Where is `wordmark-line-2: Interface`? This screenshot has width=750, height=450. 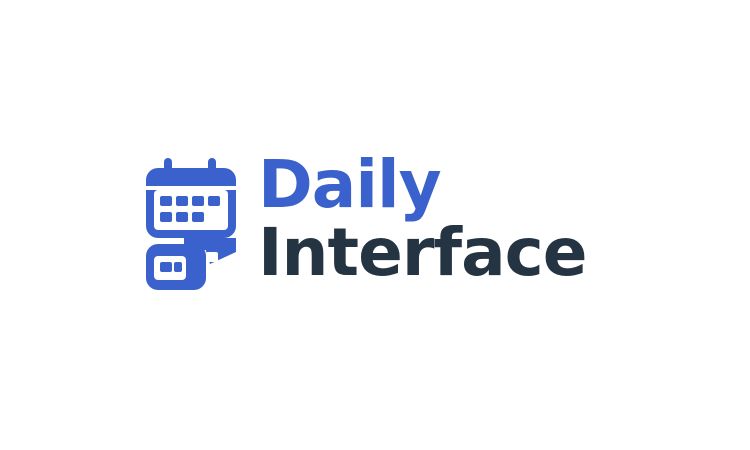
wordmark-line-2: Interface is located at coordinates (423, 252).